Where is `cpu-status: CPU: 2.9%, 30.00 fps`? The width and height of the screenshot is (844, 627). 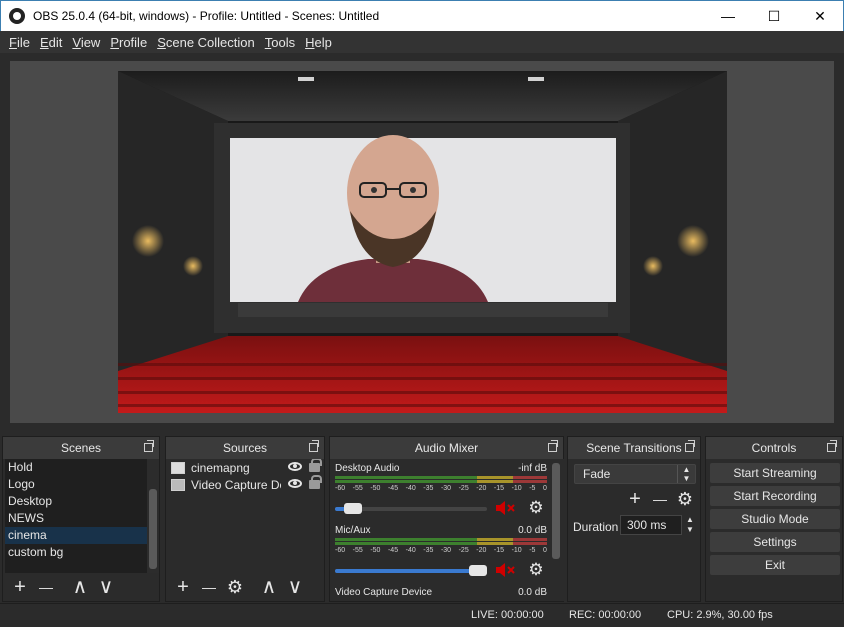 cpu-status: CPU: 2.9%, 30.00 fps is located at coordinates (720, 615).